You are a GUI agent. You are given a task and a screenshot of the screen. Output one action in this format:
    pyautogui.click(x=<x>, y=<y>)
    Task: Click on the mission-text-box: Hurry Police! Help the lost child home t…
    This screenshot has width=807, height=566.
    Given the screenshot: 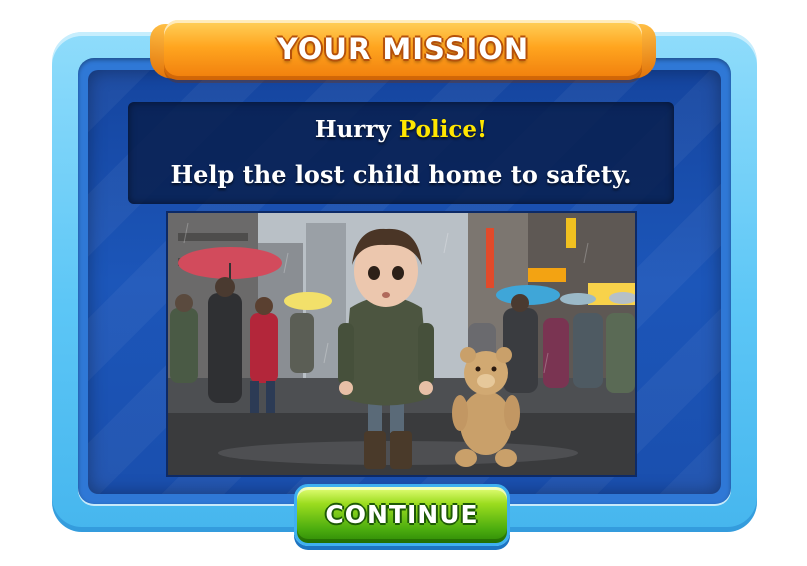 What is the action you would take?
    pyautogui.click(x=401, y=153)
    